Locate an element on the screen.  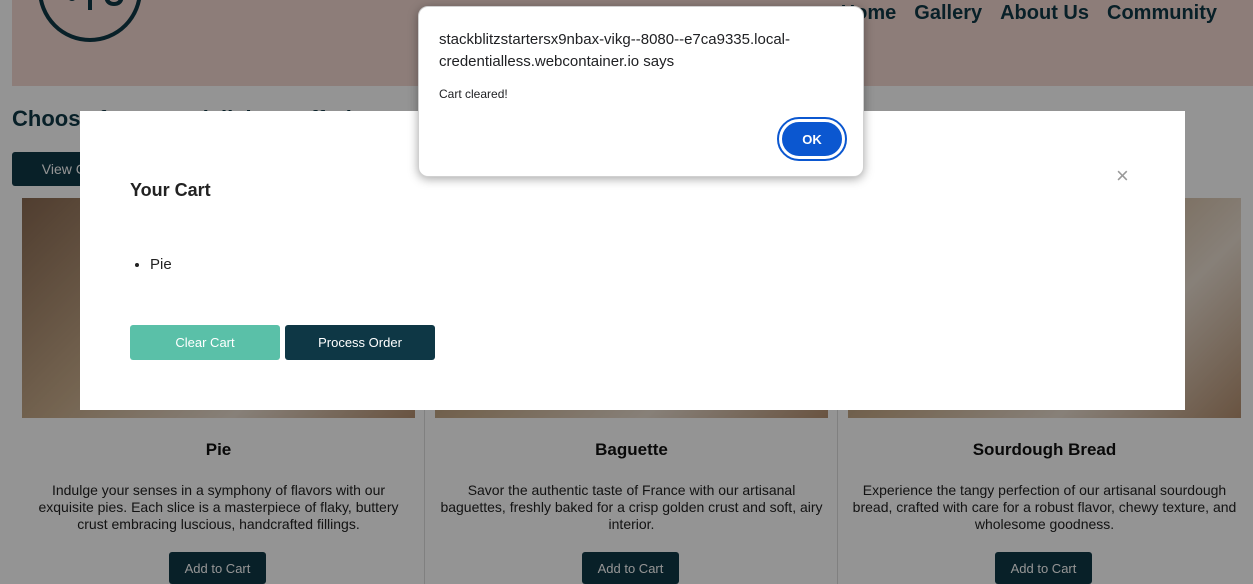
alert-ok-button: OK is located at coordinates (812, 139).